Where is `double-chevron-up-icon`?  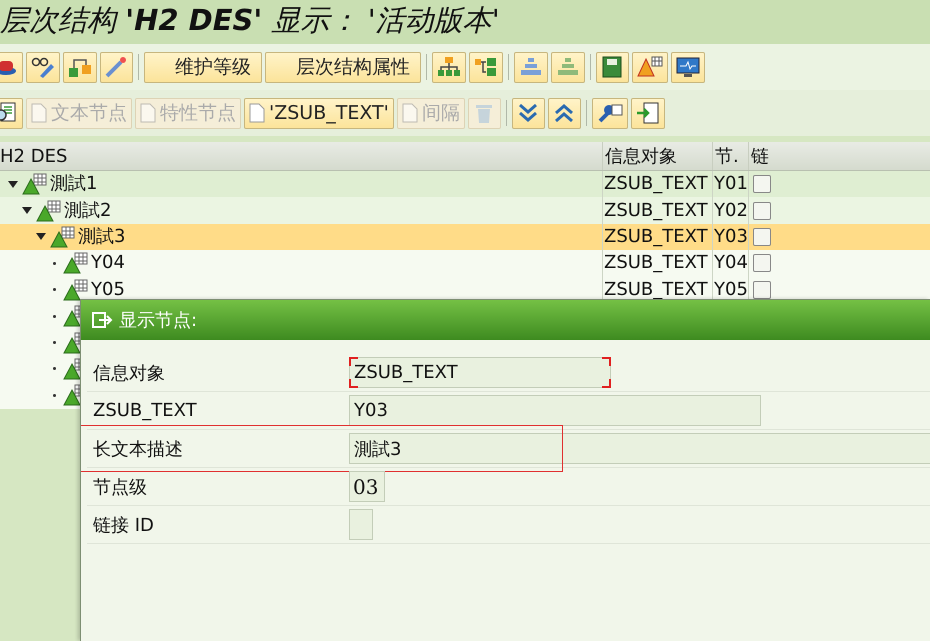
double-chevron-up-icon is located at coordinates (563, 113).